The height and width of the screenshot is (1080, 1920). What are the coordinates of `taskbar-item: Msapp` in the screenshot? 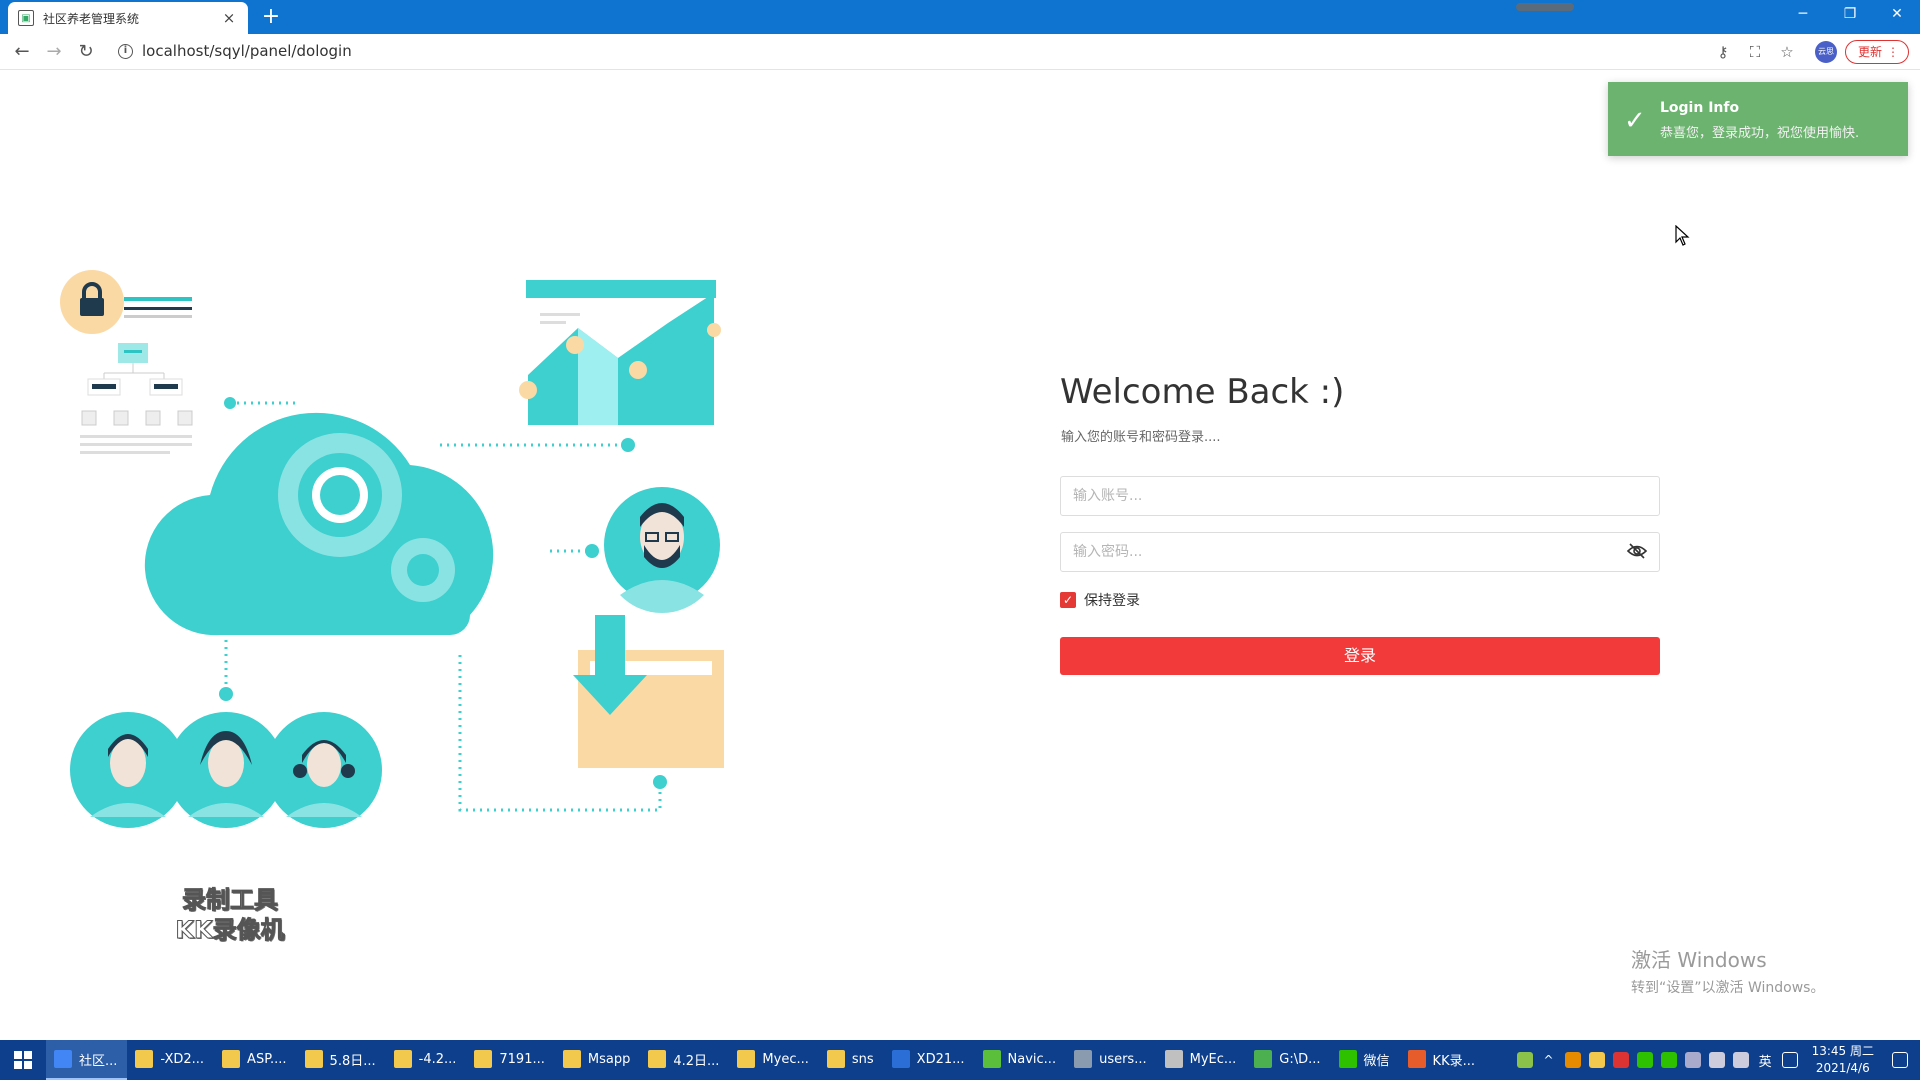 It's located at (597, 1060).